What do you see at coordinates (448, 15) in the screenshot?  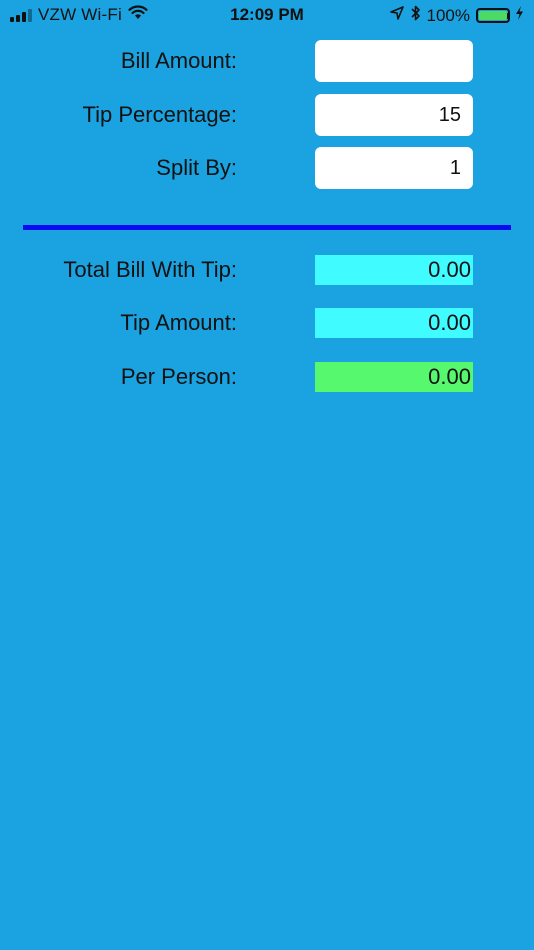 I see `battery-percent: 100%` at bounding box center [448, 15].